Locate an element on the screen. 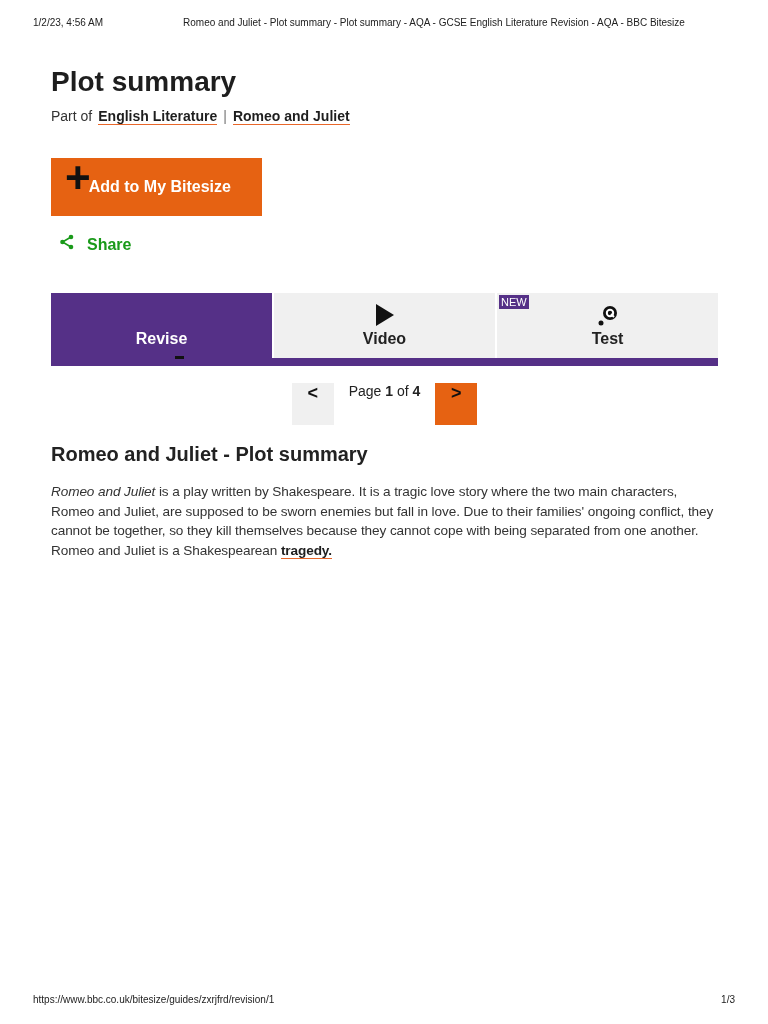 The width and height of the screenshot is (768, 1024). tab: NEW Test is located at coordinates (607, 325).